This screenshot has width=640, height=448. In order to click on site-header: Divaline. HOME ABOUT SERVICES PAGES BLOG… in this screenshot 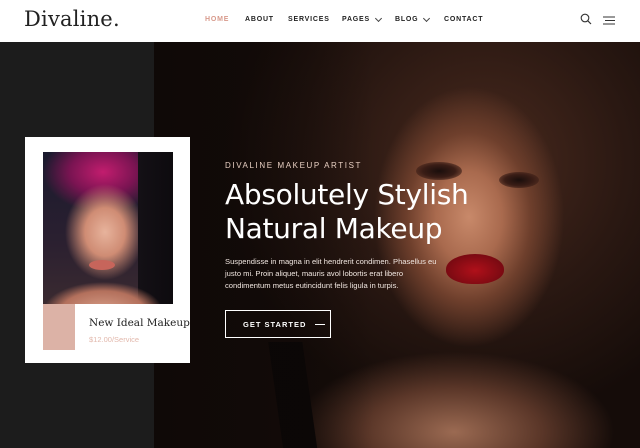, I will do `click(320, 21)`.